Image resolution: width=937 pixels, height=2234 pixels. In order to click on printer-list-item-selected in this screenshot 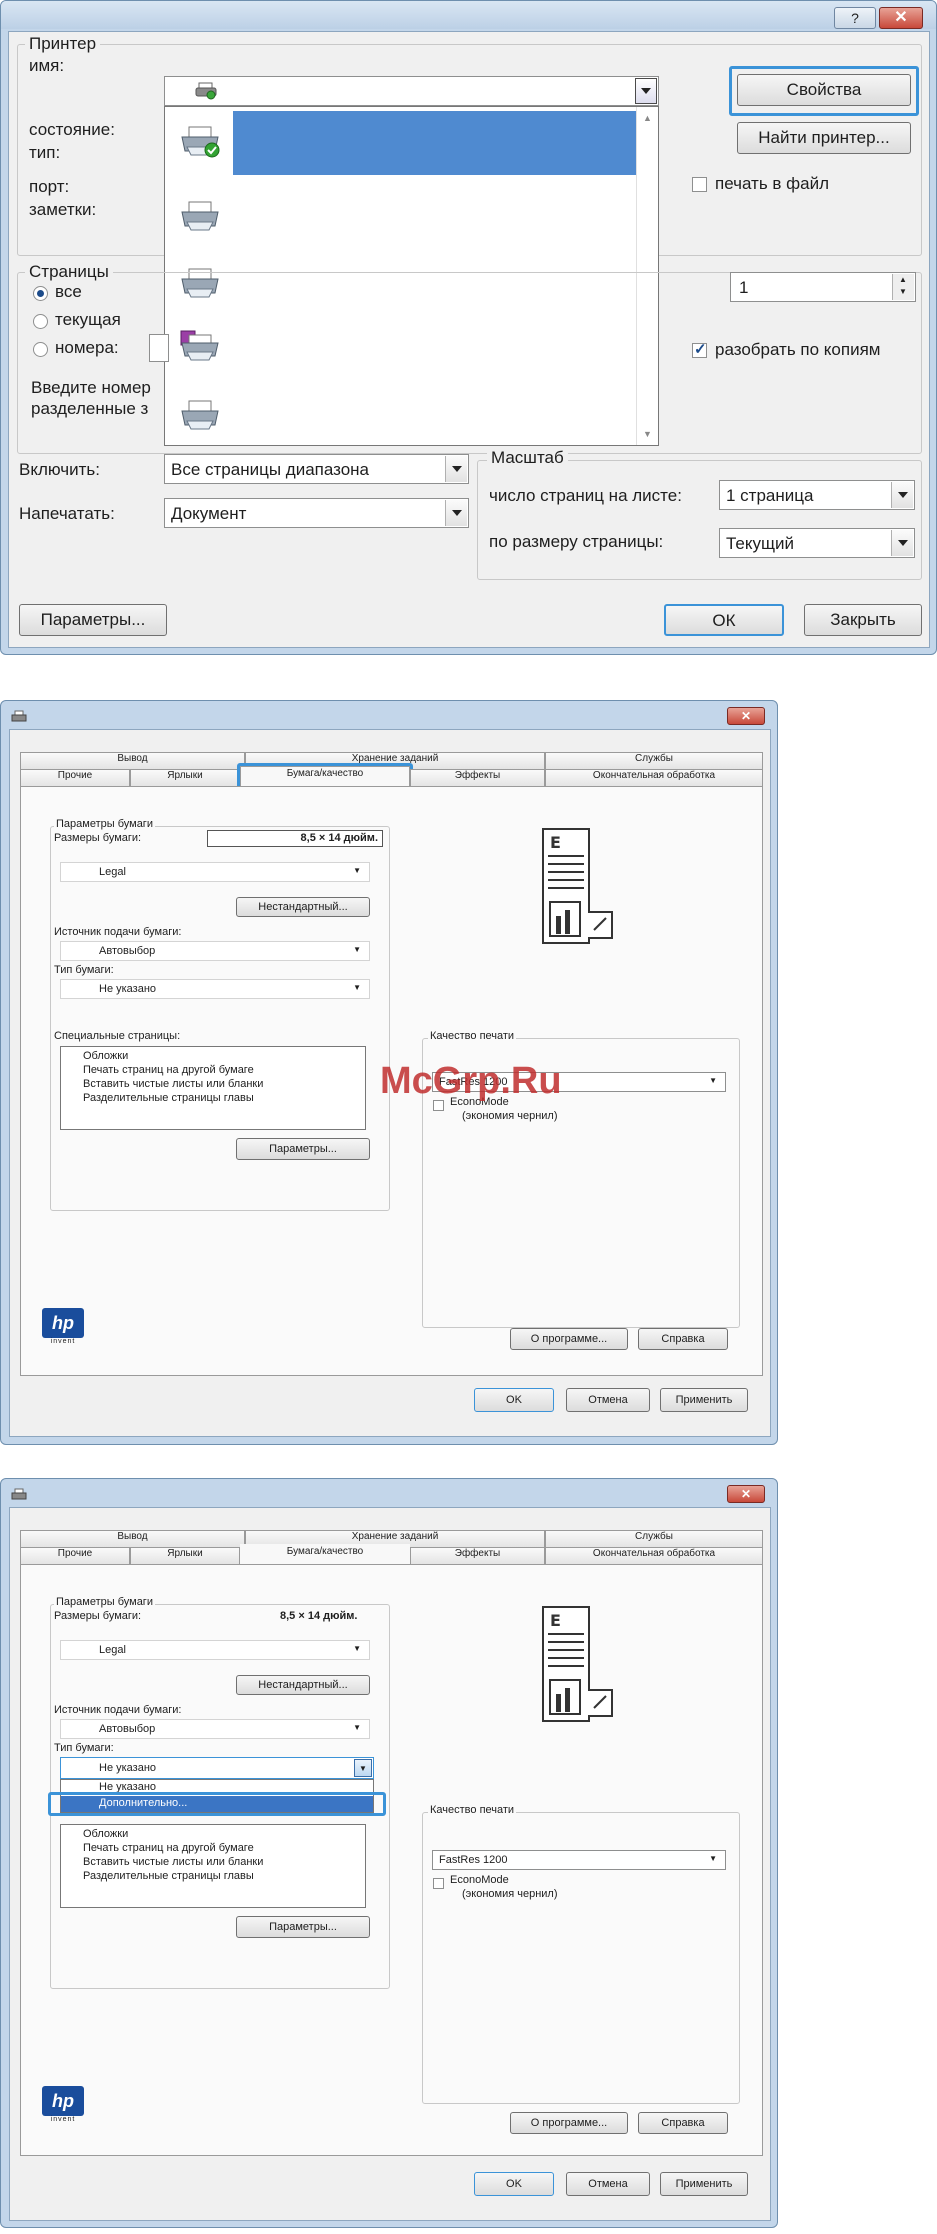, I will do `click(434, 143)`.